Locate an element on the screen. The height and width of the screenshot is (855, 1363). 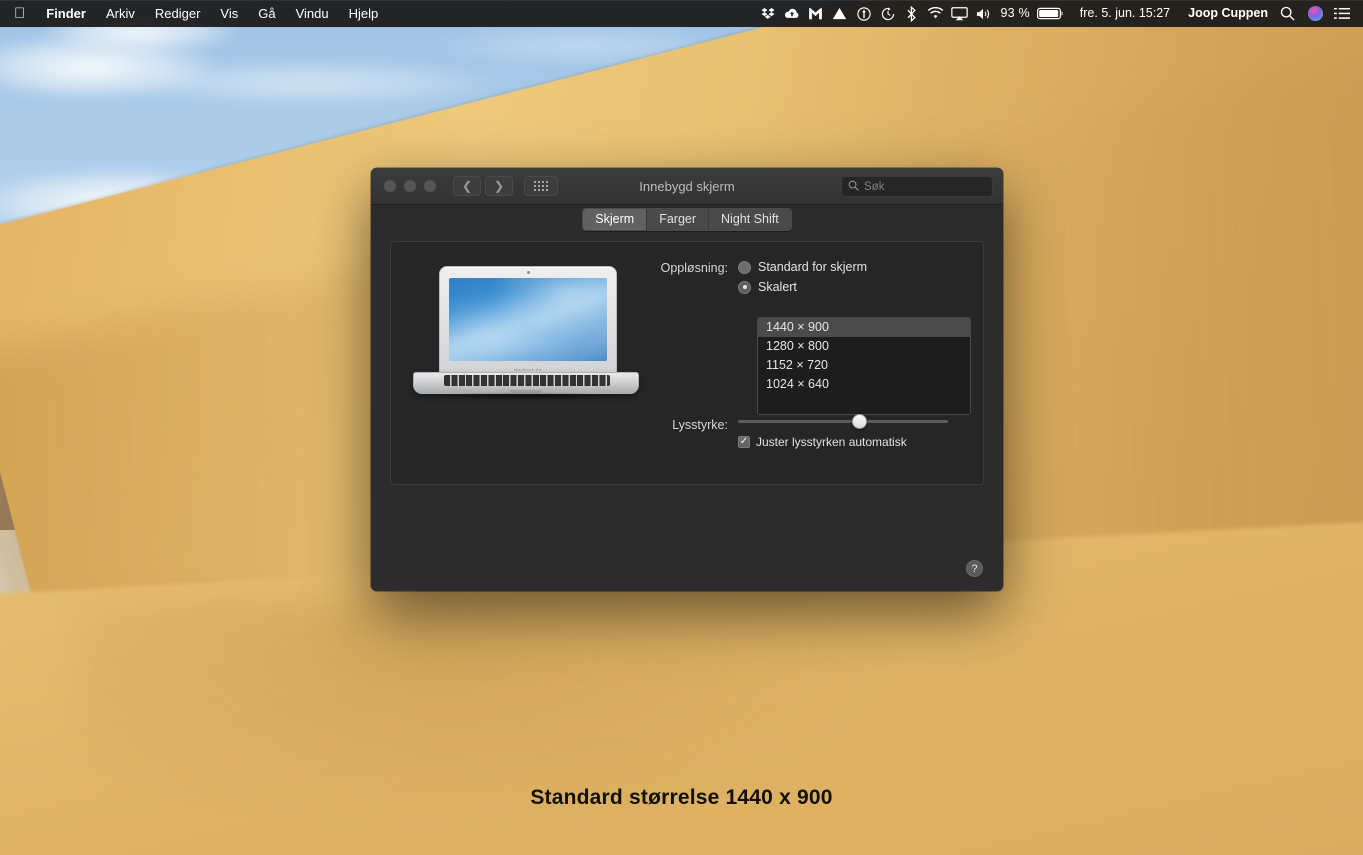
dropbox-icon is located at coordinates (768, 13).